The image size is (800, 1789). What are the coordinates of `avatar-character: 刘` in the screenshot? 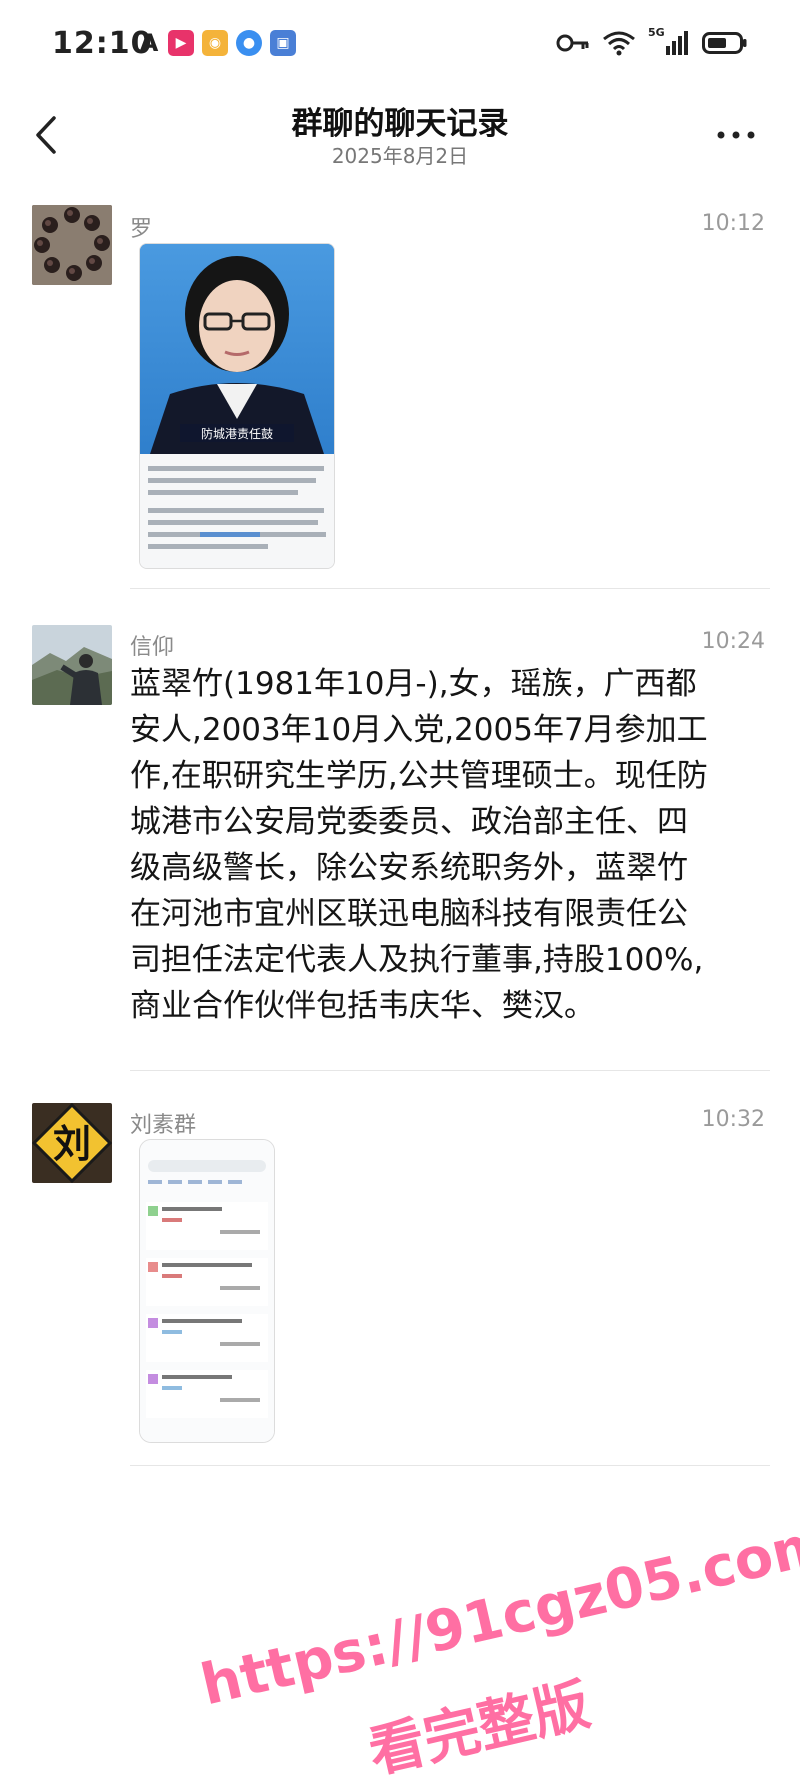 It's located at (72, 1143).